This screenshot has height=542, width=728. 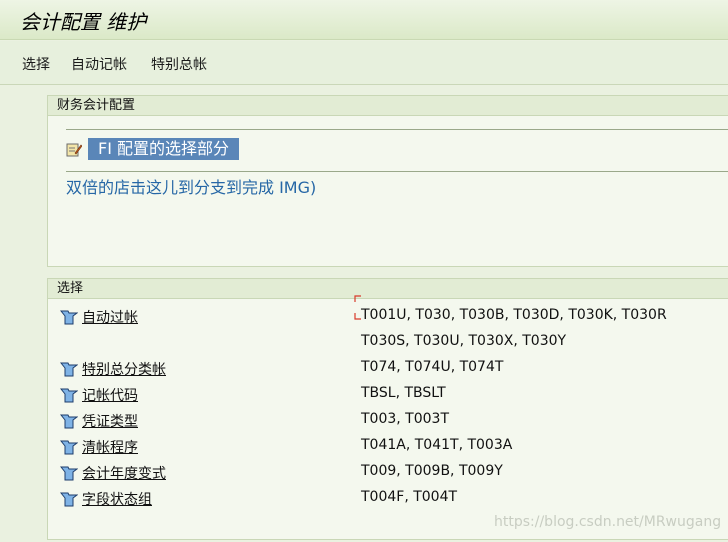 I want to click on fi-selection-label: FI 配置的选择部分, so click(x=164, y=149).